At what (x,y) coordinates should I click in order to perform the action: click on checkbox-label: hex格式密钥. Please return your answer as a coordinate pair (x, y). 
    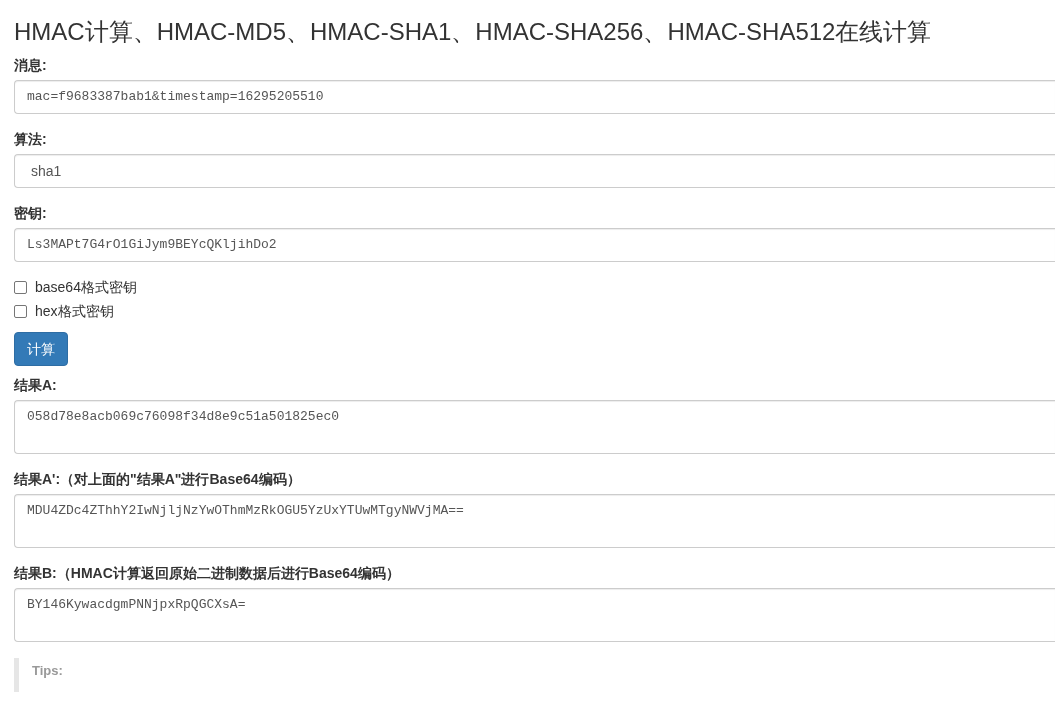
    Looking at the image, I should click on (74, 311).